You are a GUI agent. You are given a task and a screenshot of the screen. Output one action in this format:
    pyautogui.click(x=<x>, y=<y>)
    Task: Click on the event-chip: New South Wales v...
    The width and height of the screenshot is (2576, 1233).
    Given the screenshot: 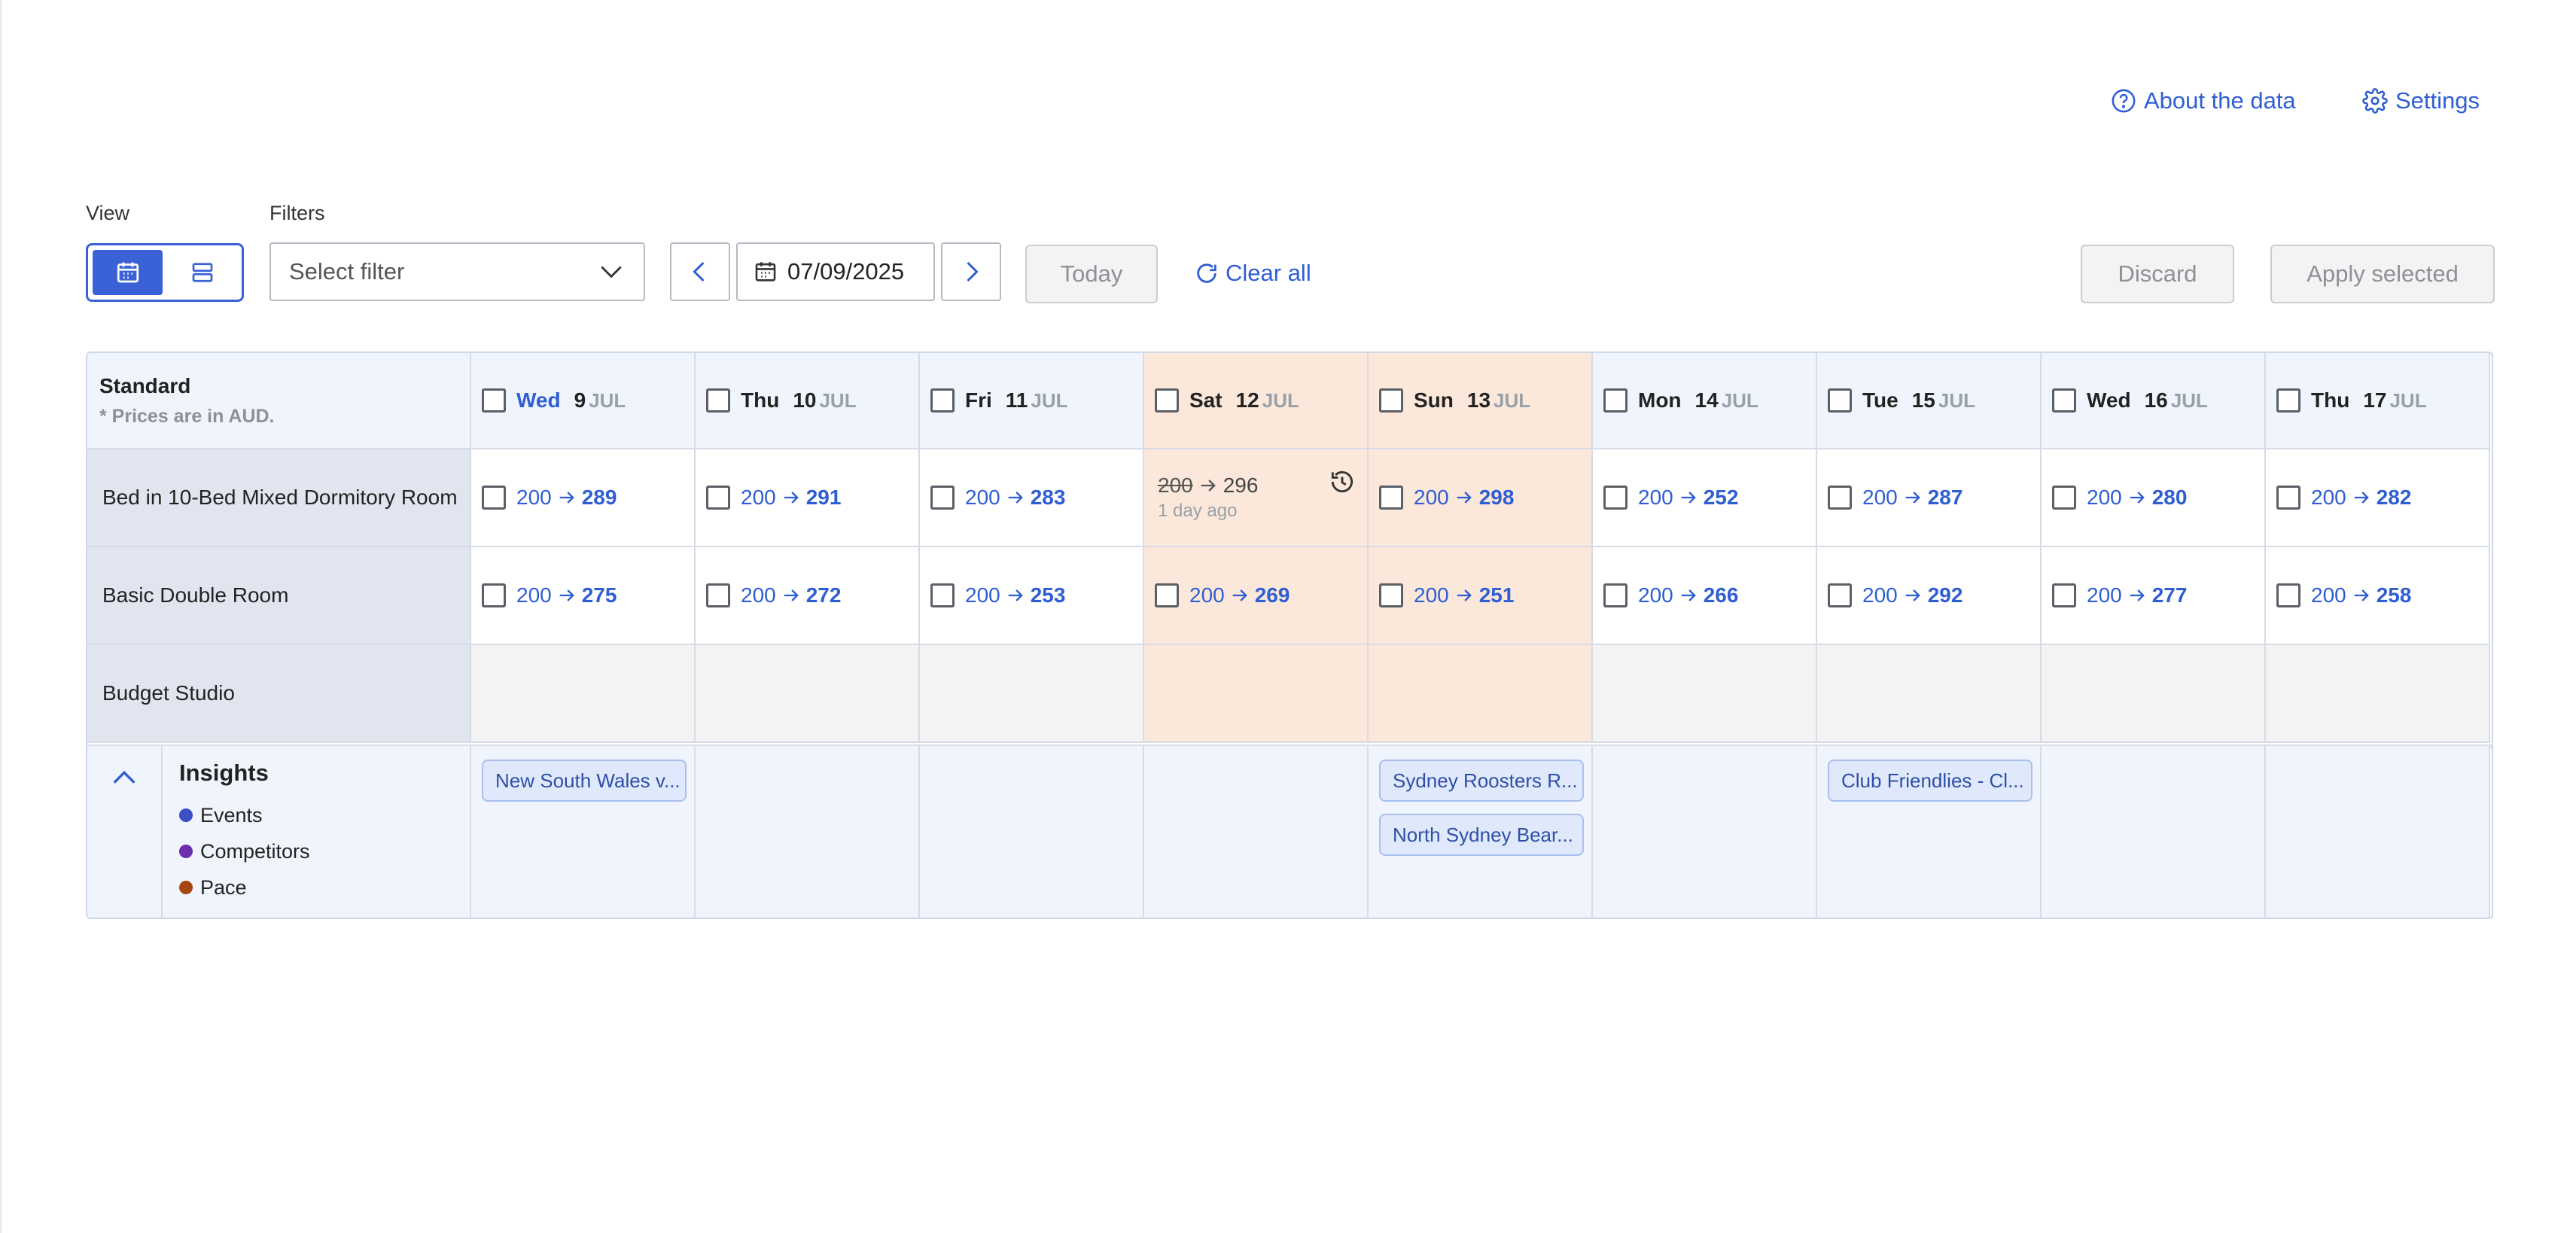 What is the action you would take?
    pyautogui.click(x=585, y=781)
    